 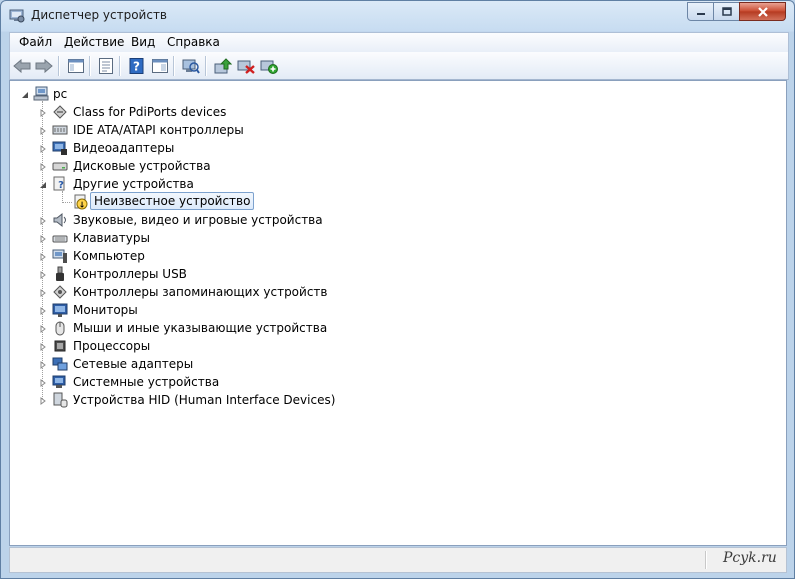 I want to click on maximize-button, so click(x=726, y=11).